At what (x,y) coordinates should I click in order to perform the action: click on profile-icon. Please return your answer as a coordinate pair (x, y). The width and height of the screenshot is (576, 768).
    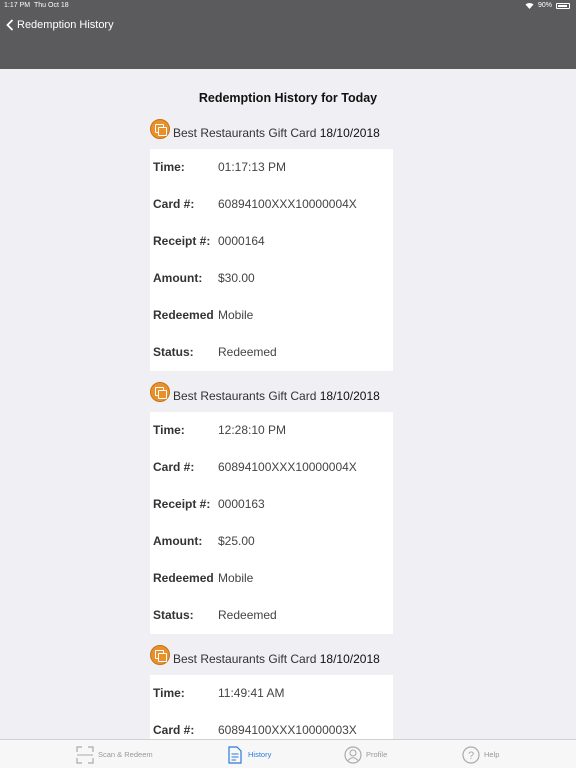
    Looking at the image, I should click on (353, 754).